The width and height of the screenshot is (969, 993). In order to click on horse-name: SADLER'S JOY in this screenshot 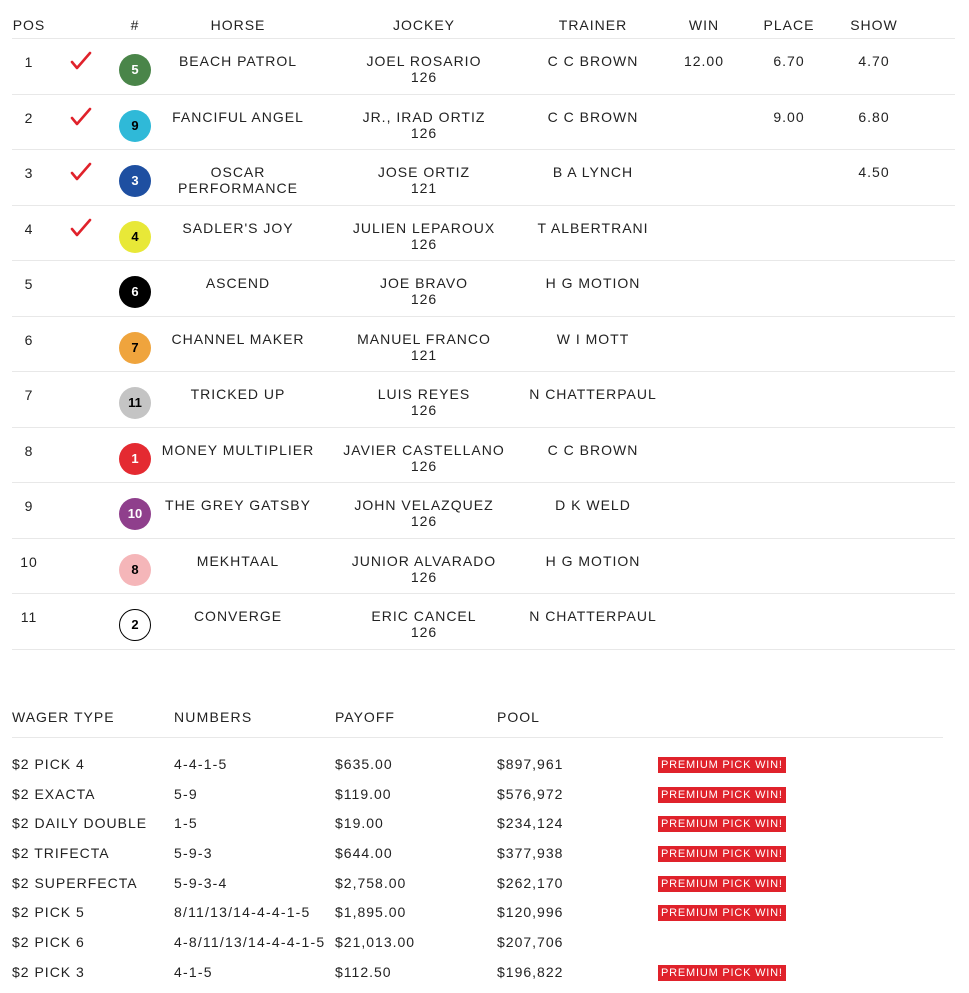, I will do `click(238, 221)`.